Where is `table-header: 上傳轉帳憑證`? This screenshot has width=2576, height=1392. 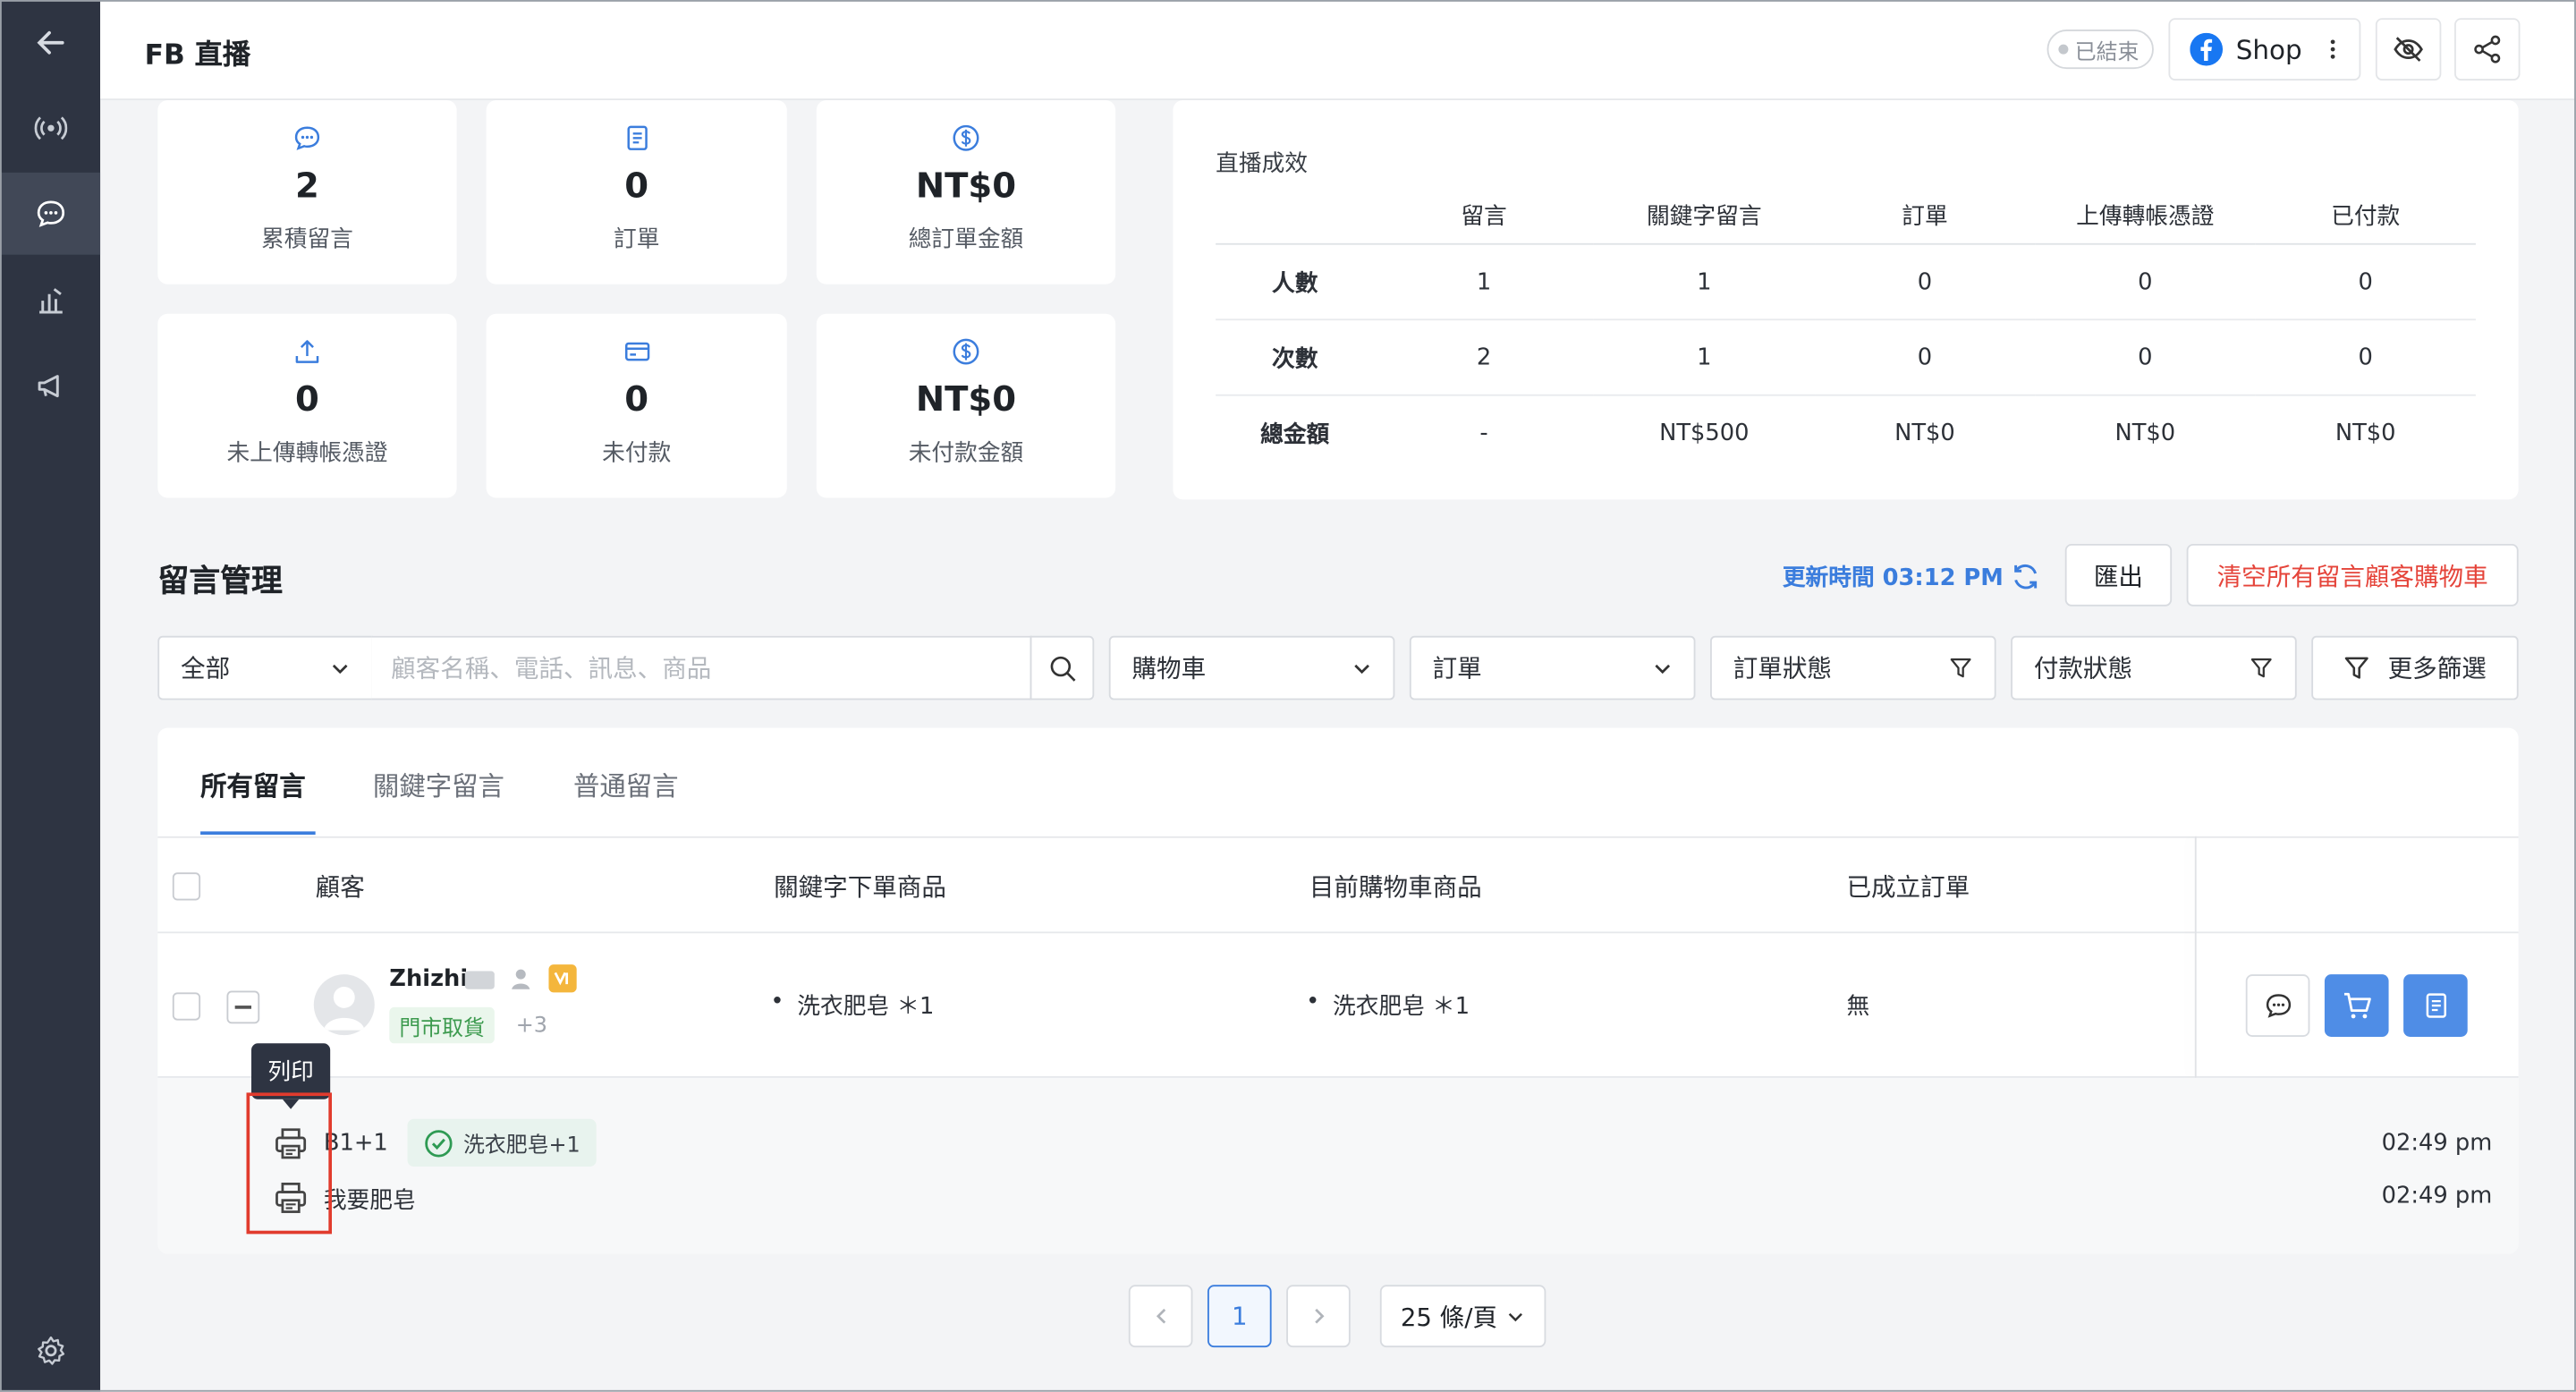
table-header: 上傳轉帳憑證 is located at coordinates (2145, 216).